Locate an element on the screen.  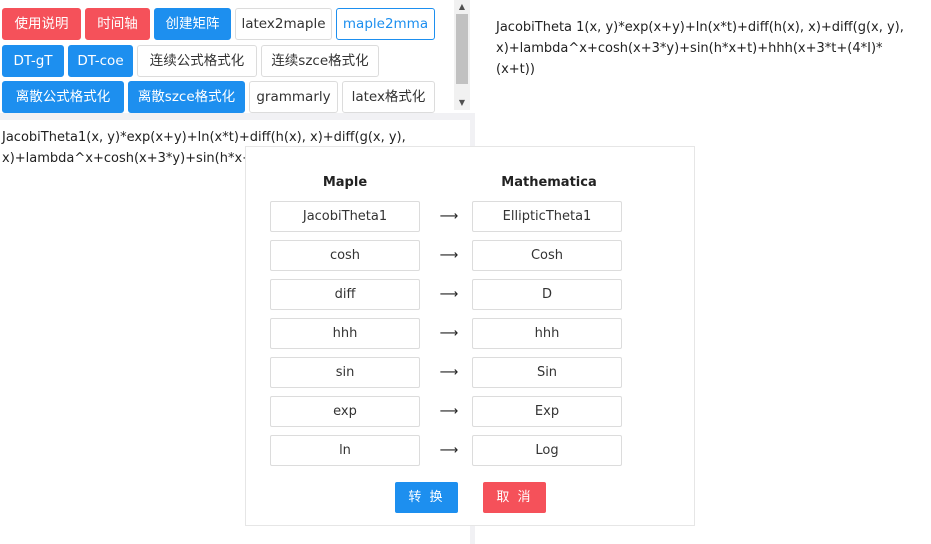
mathematica-function-field: Cosh is located at coordinates (547, 255).